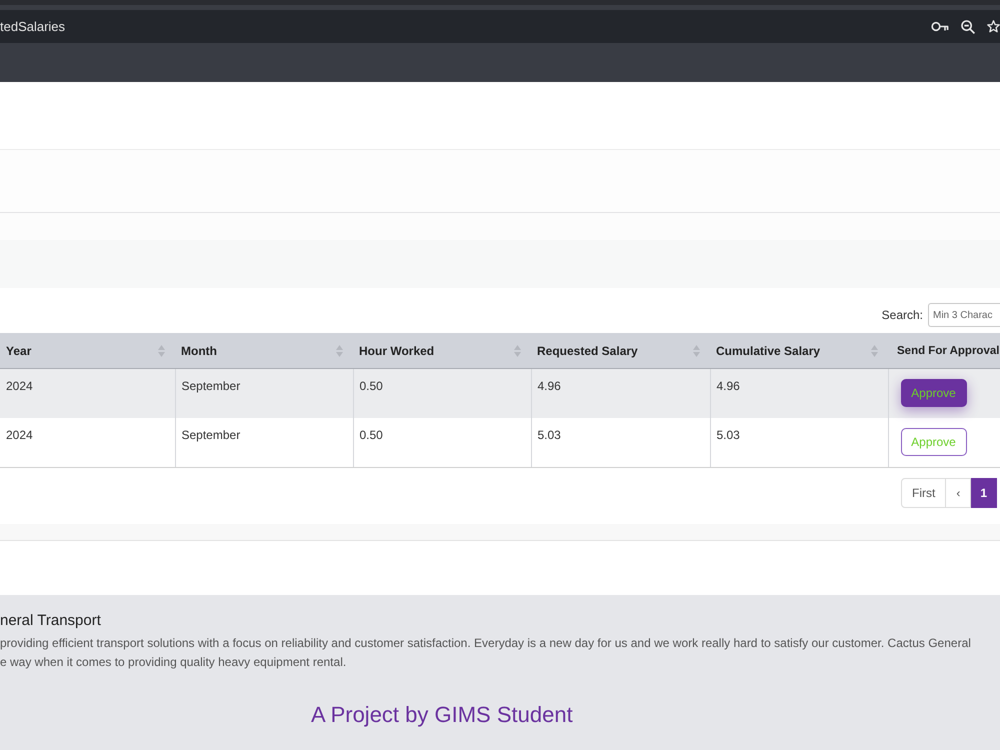 The image size is (1000, 750). What do you see at coordinates (486, 653) in the screenshot?
I see `footer-description: providing efficient transport solutions with a focus on reliability and customer satisfaction. Everyday is a new day for us and we work really hard to satisfy our customer. Cactus General e way when it comes to providing quality heavy equipment rental.` at bounding box center [486, 653].